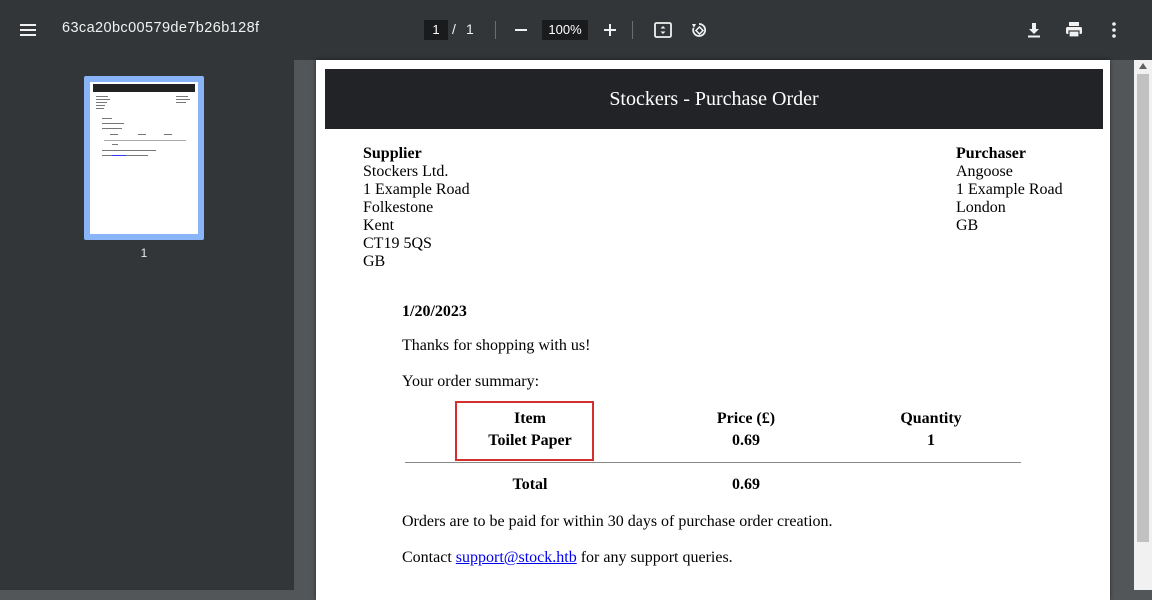 This screenshot has width=1152, height=600. I want to click on page-total: 1, so click(470, 29).